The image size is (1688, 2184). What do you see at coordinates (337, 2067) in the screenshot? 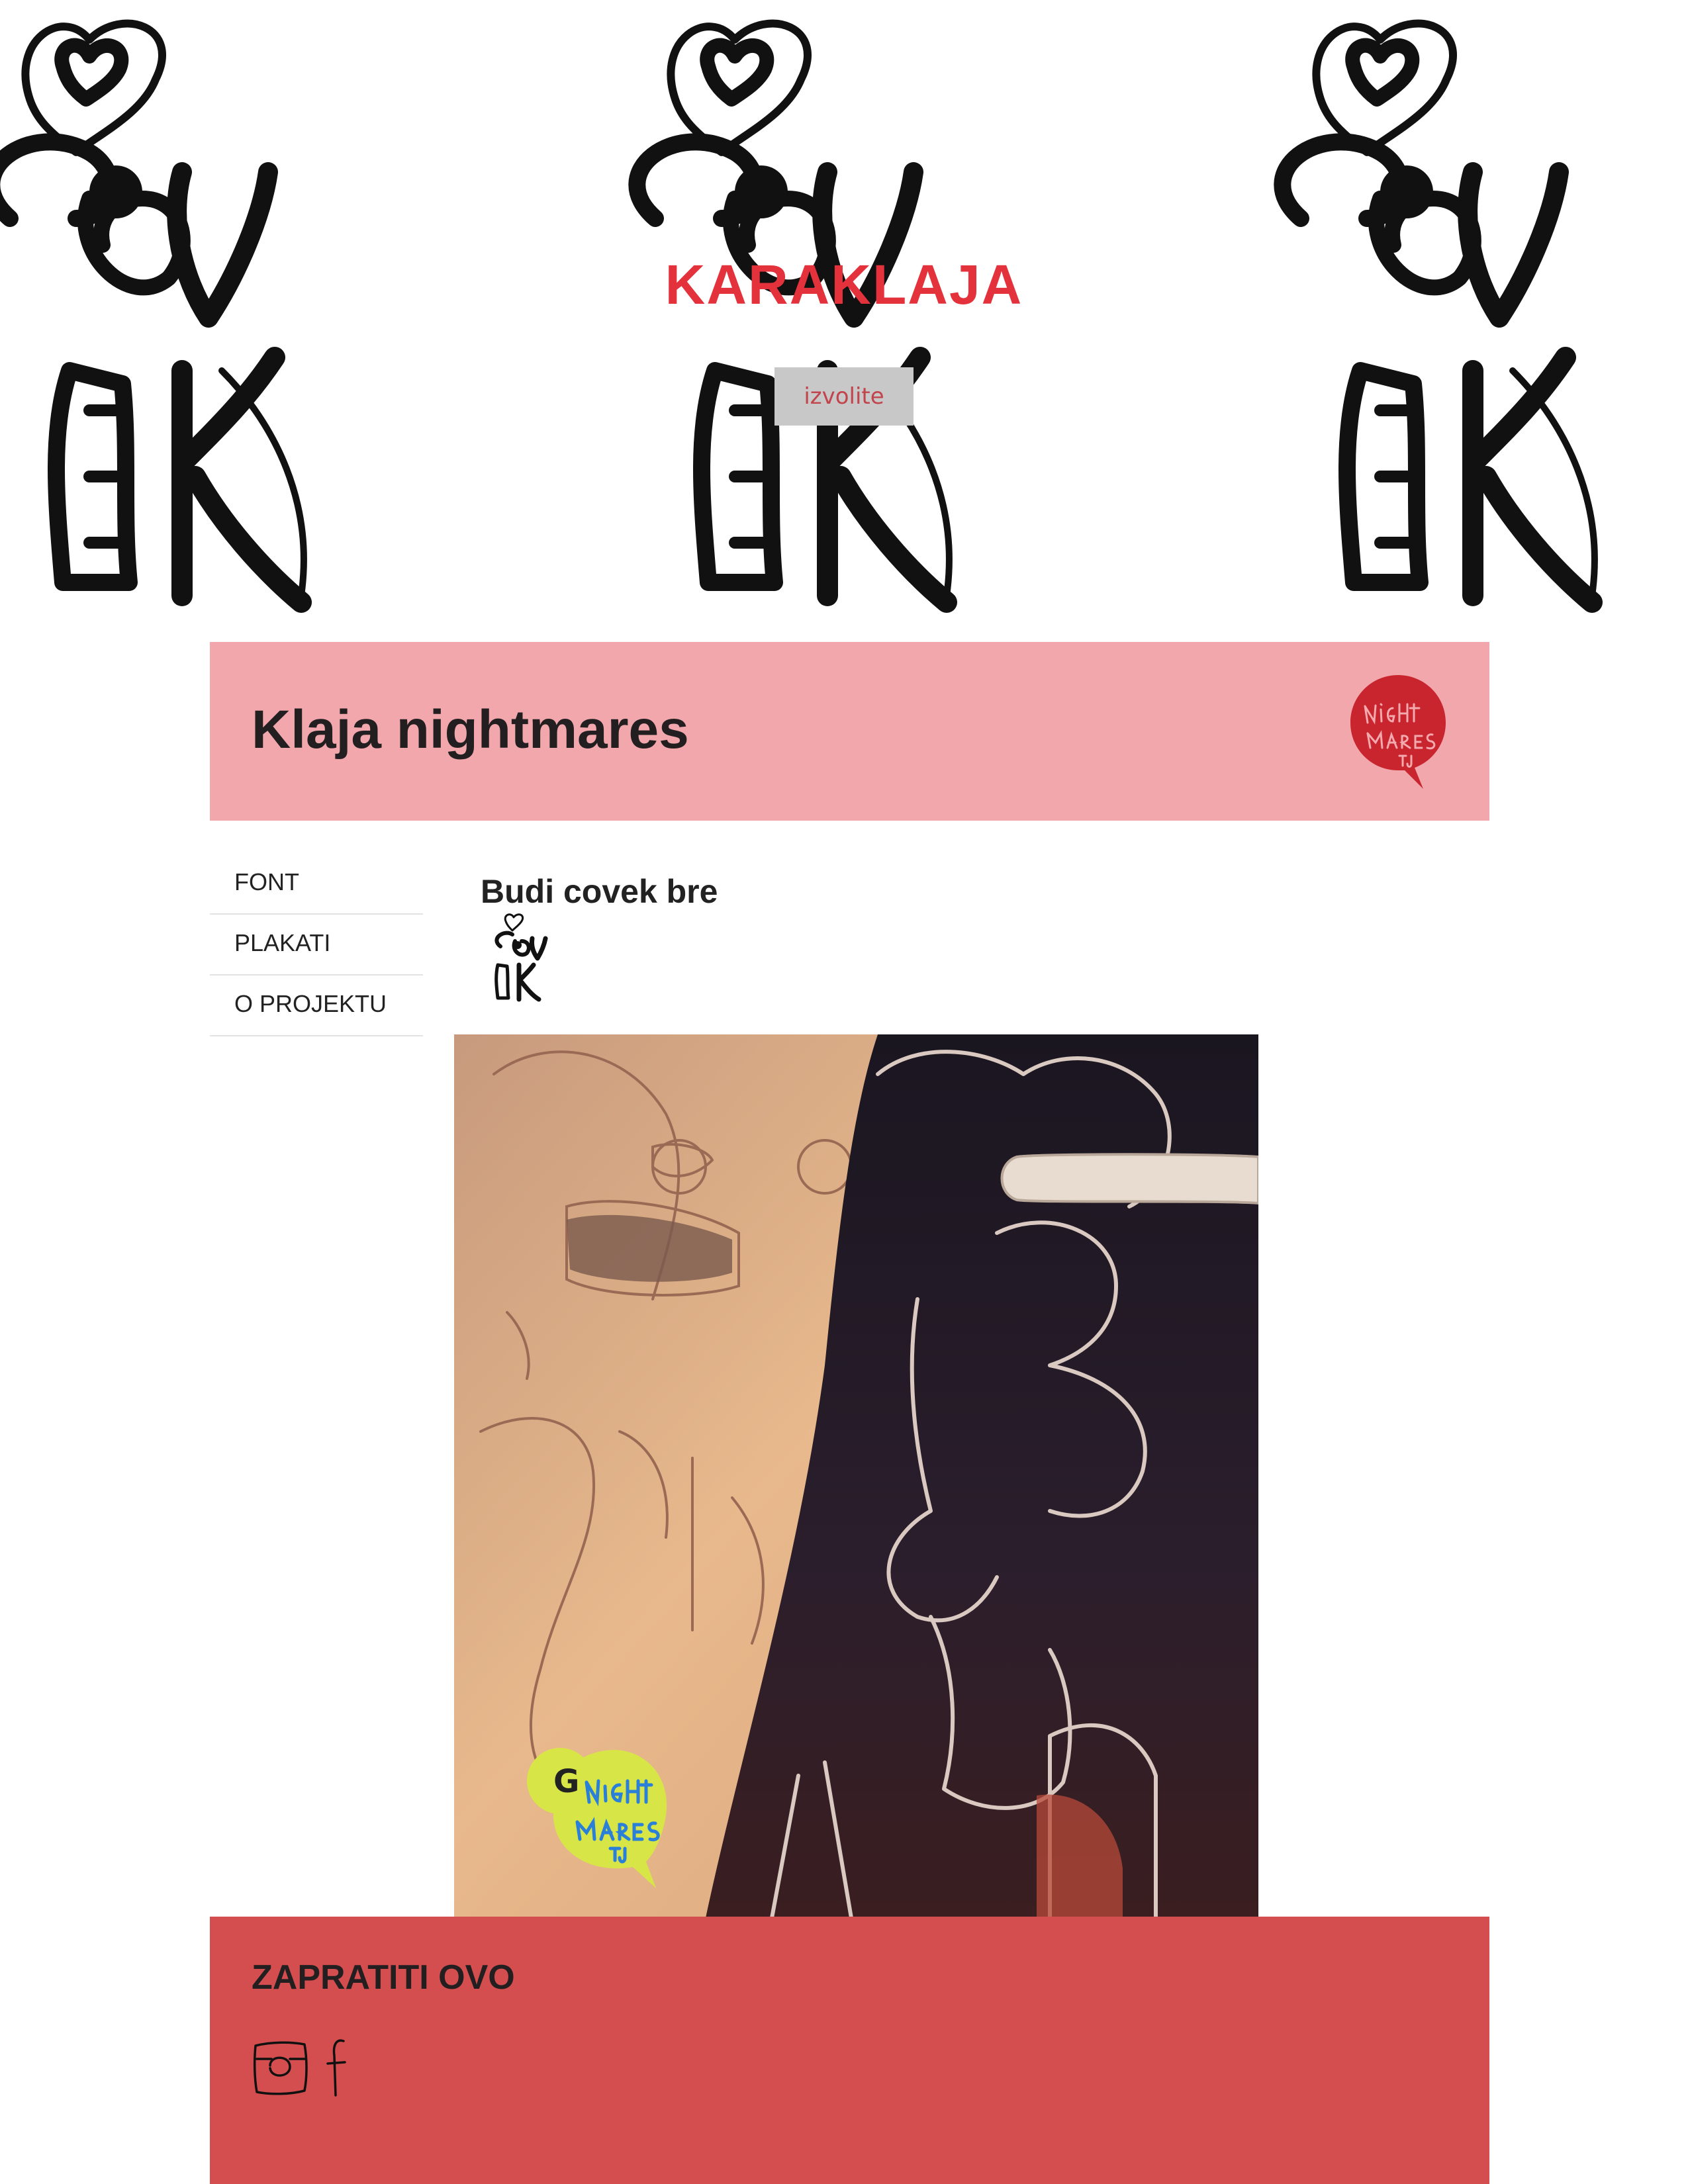
I see `facebook-icon` at bounding box center [337, 2067].